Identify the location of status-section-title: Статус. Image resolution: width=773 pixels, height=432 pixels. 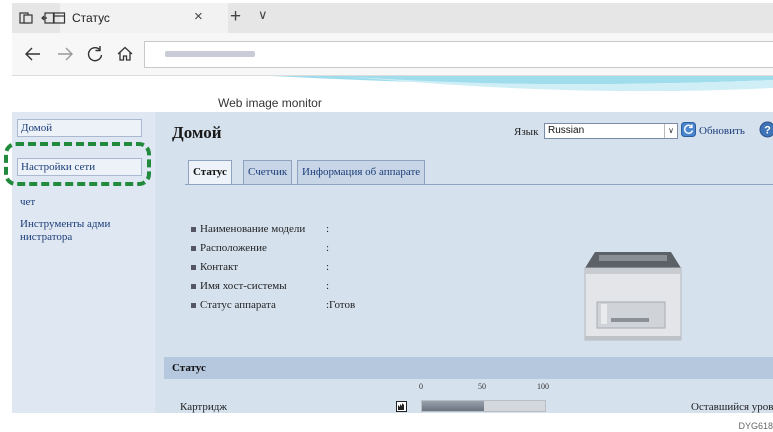
(189, 368).